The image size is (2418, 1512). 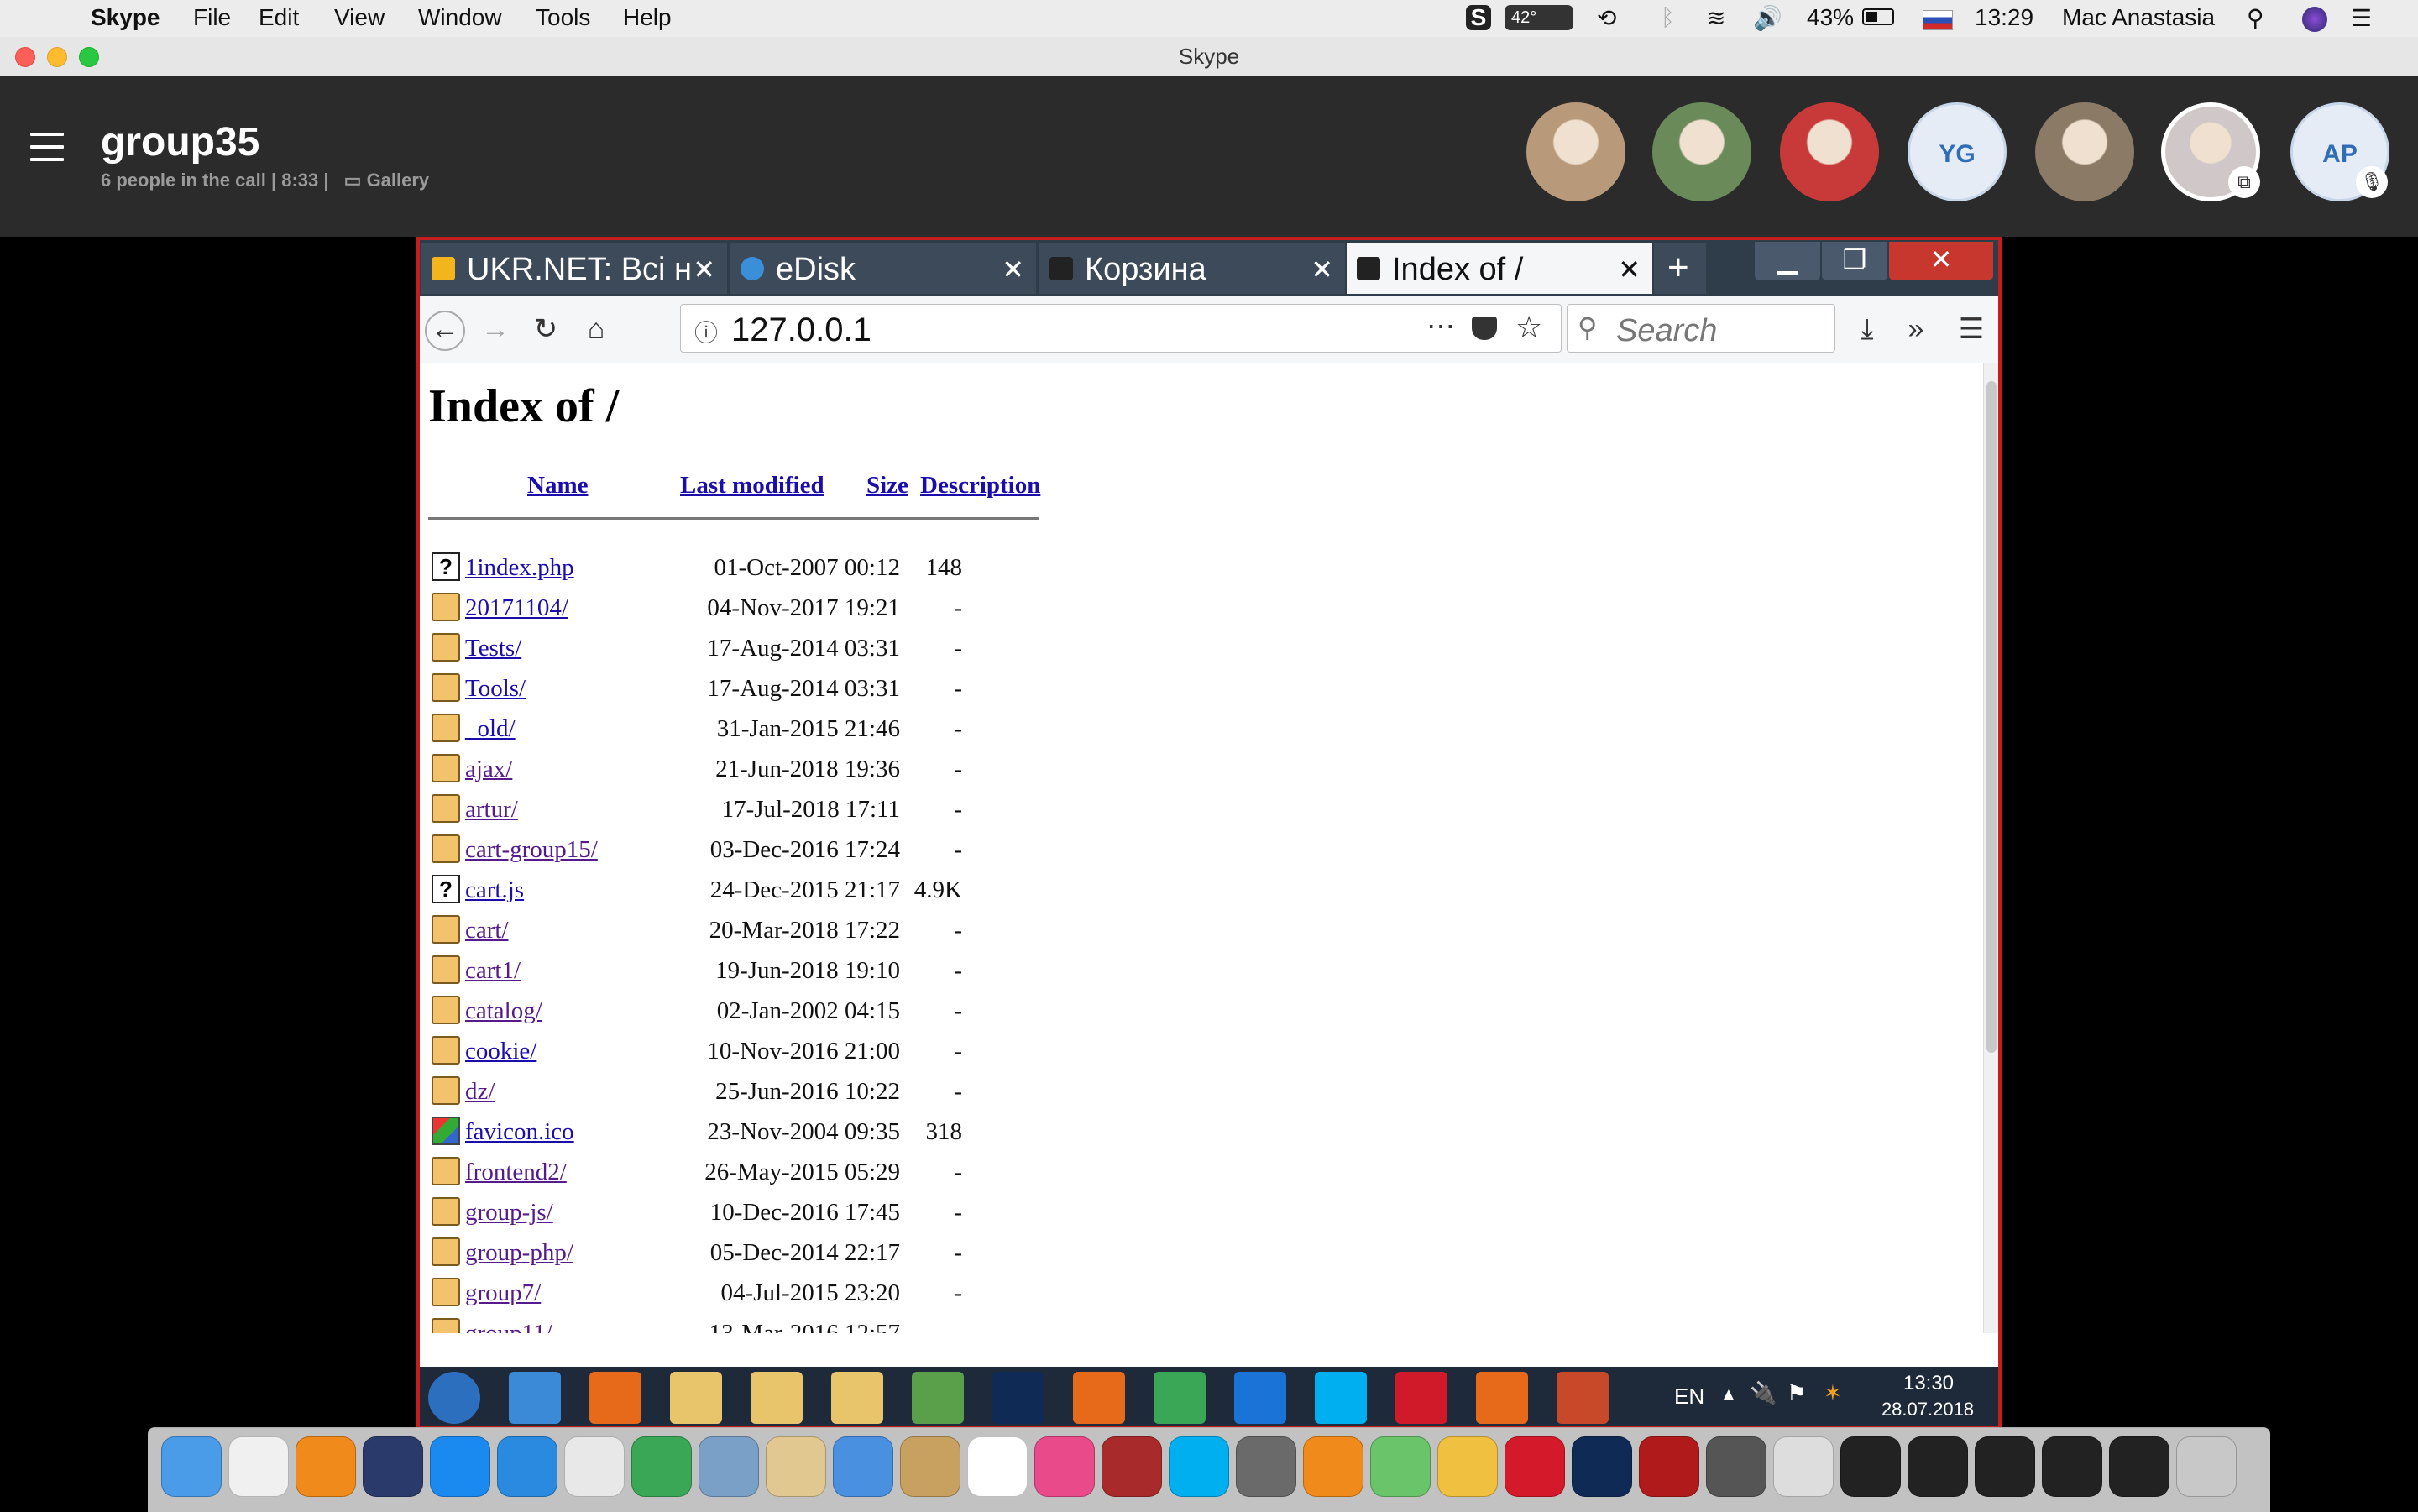 I want to click on presentation-icon, so click(x=1583, y=1398).